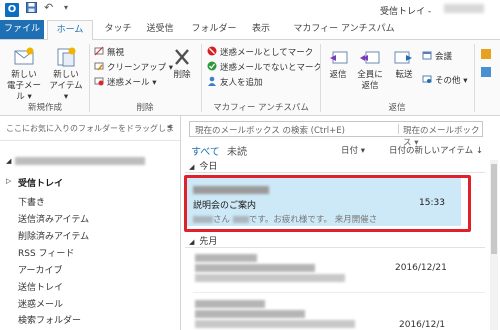 The height and width of the screenshot is (330, 500). Describe the element at coordinates (182, 75) in the screenshot. I see `delete-label: 削除` at that location.